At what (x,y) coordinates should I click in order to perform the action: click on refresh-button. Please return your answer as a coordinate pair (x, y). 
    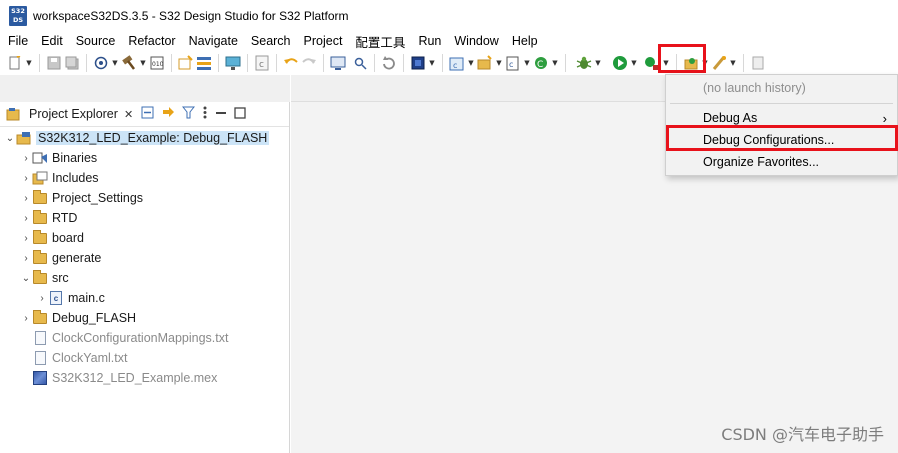
    Looking at the image, I should click on (389, 63).